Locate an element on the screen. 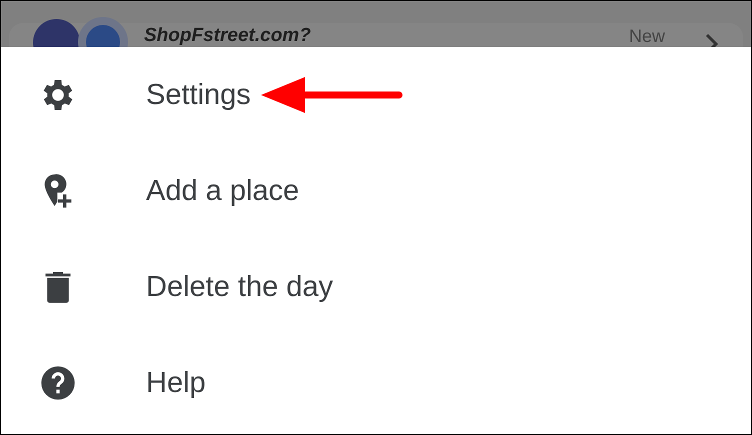 The height and width of the screenshot is (435, 752). list-item-action: New is located at coordinates (646, 36).